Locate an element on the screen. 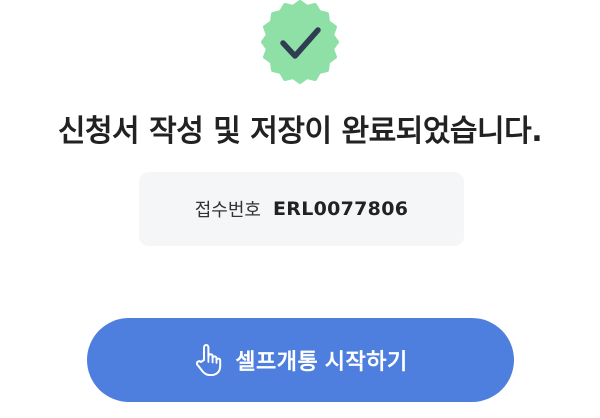  completion-title: 신청서 작성 및 저장이 완료되었습니다. is located at coordinates (300, 131).